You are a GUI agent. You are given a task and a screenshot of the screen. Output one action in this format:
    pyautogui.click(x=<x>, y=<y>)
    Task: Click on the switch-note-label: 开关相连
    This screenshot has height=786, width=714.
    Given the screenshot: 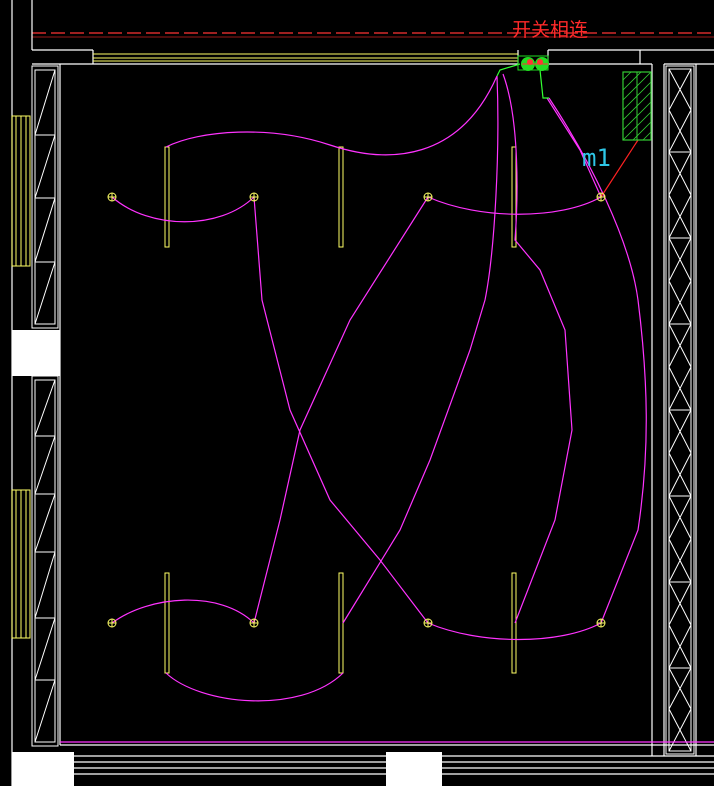 What is the action you would take?
    pyautogui.click(x=550, y=30)
    